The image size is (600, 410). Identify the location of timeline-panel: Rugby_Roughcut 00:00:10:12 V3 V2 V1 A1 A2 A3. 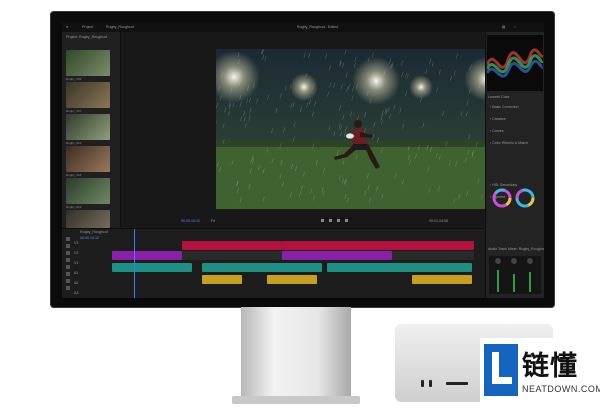
(273, 263).